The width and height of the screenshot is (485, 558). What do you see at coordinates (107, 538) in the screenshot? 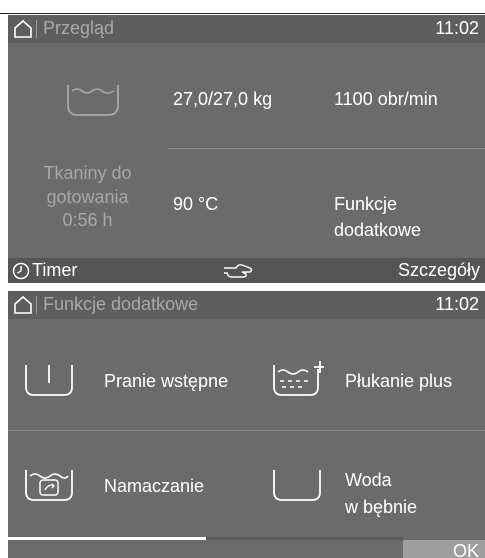
I see `scroll-indicator` at bounding box center [107, 538].